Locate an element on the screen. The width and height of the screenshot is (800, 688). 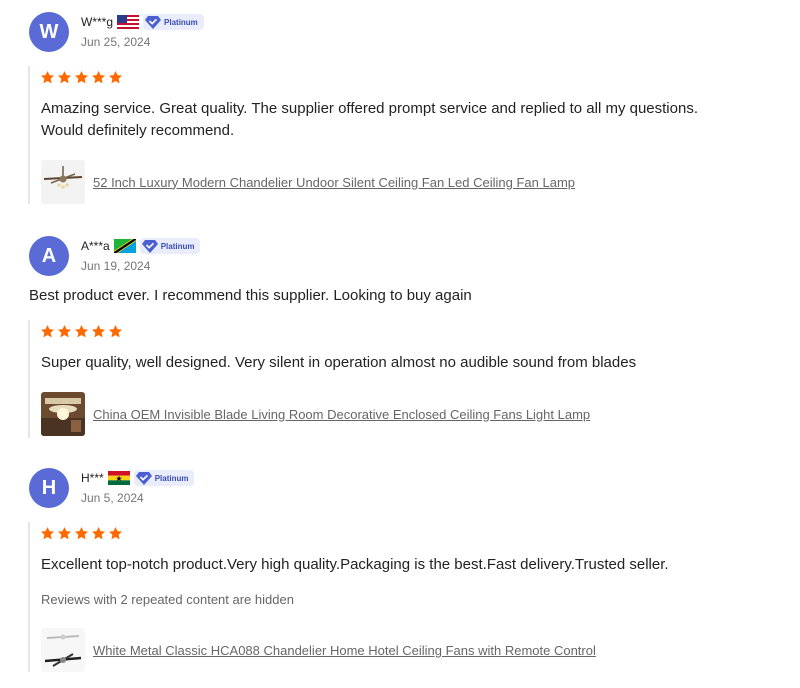
avatar: H is located at coordinates (49, 488).